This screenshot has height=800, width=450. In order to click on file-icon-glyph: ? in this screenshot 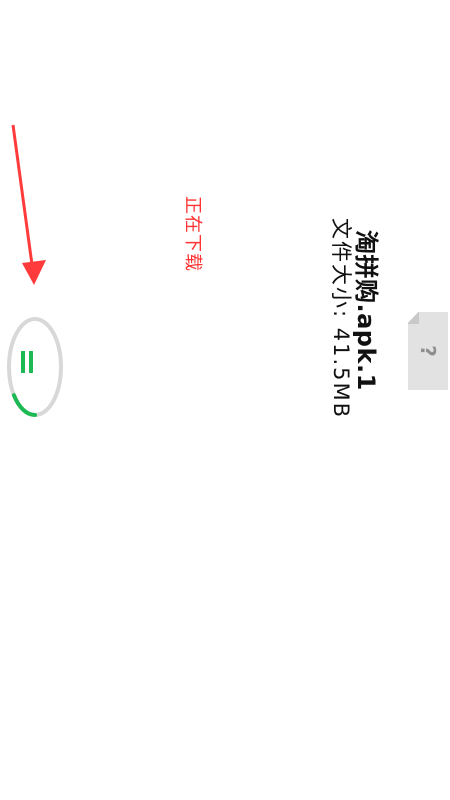, I will do `click(428, 351)`.